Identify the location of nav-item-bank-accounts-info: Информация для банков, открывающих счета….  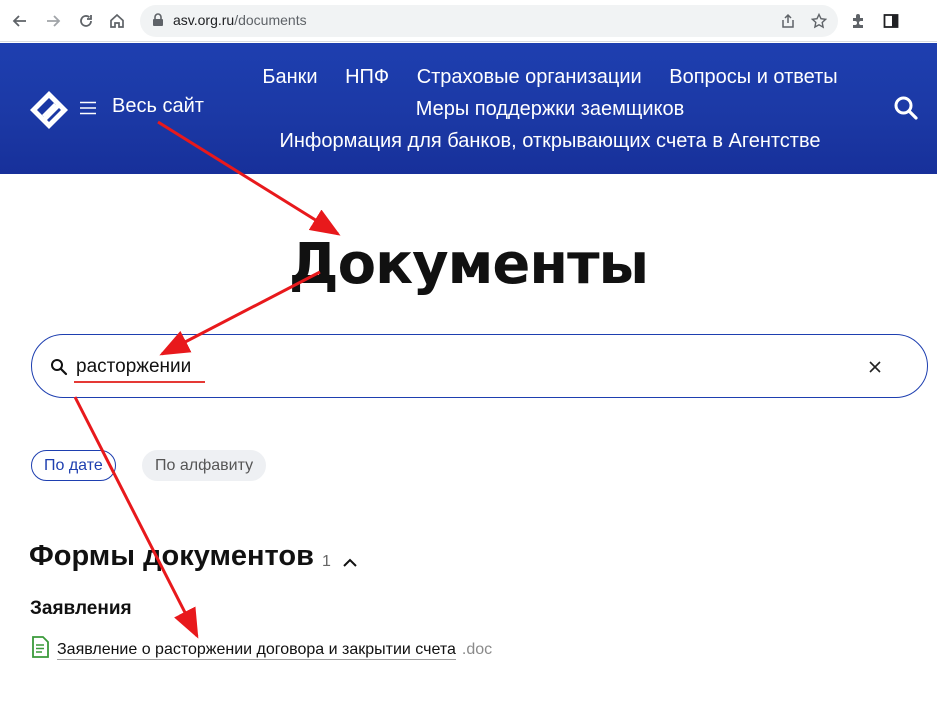
(550, 141).